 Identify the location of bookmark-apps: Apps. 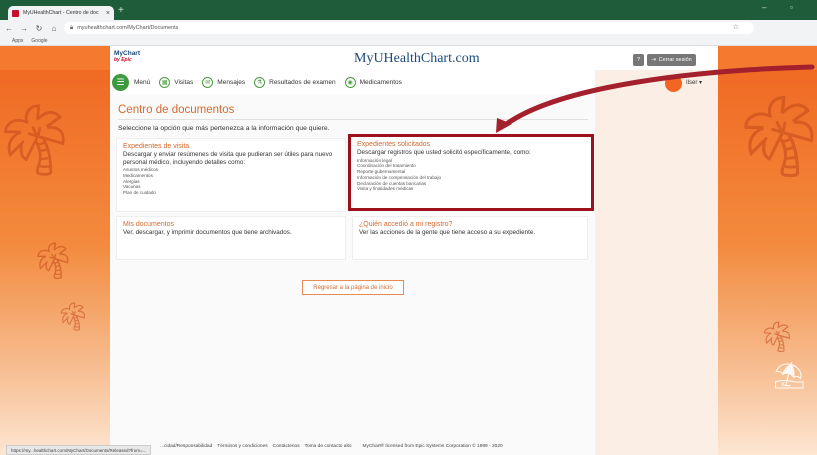
(17, 41).